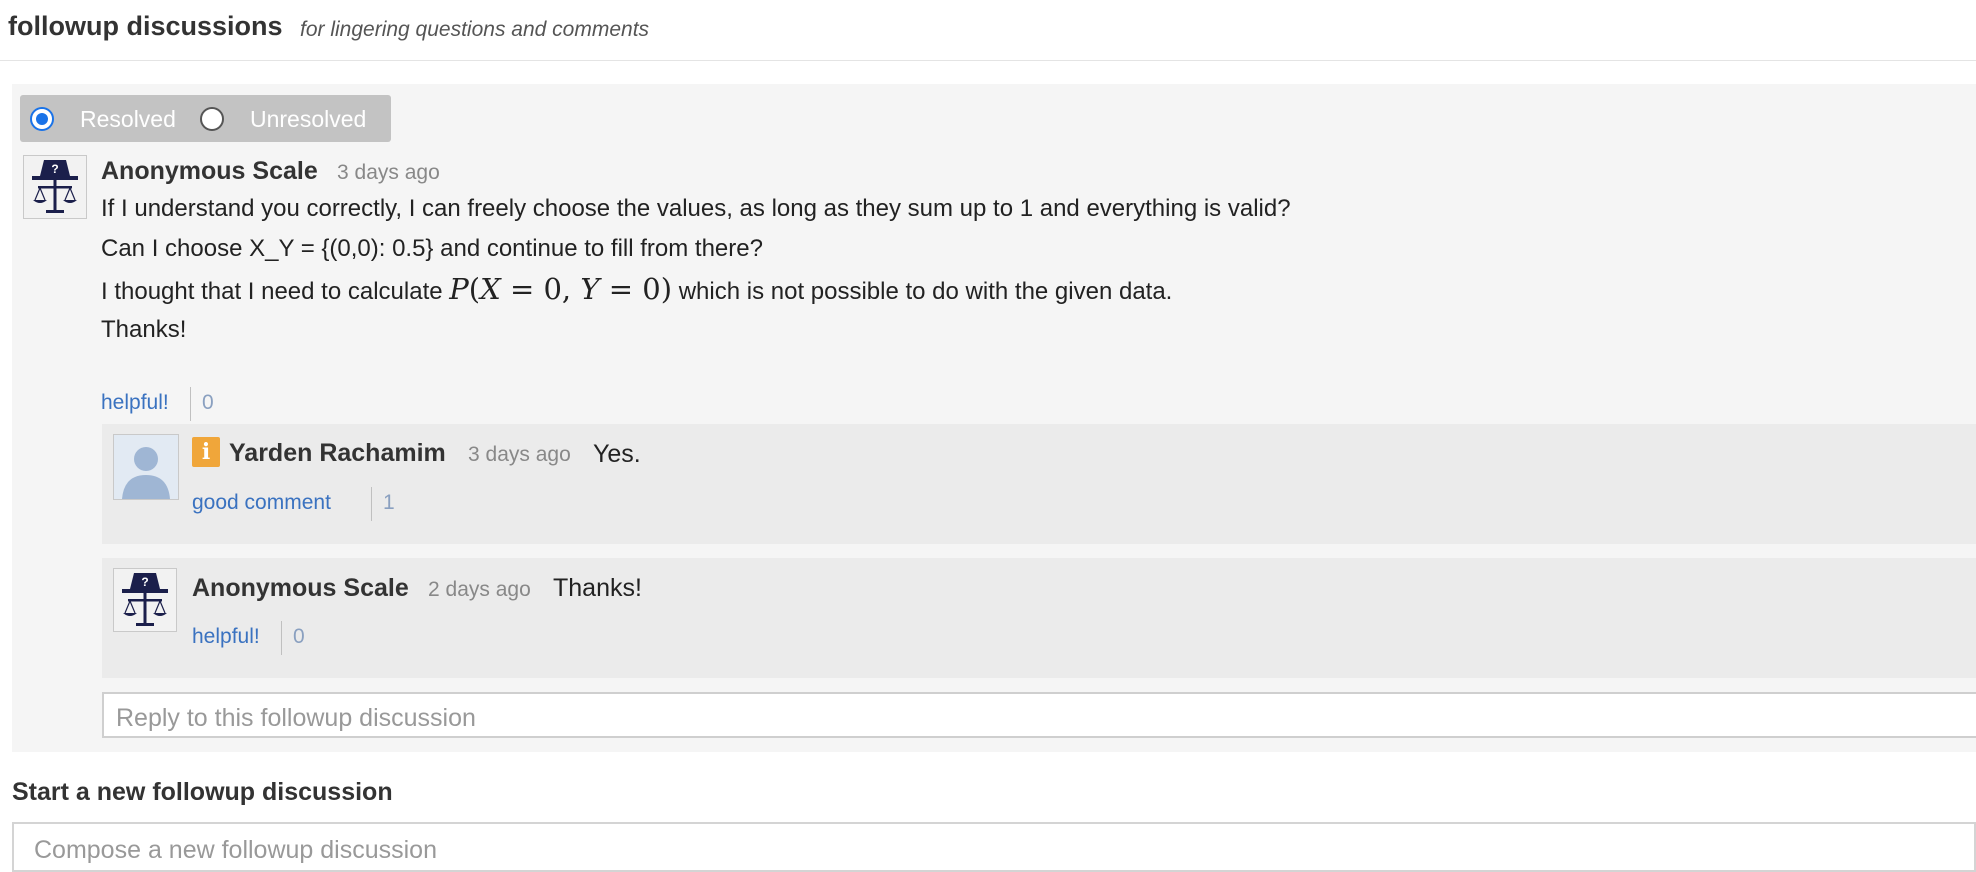 The image size is (1976, 872). I want to click on reply-timestamp: 2 days ago, so click(479, 589).